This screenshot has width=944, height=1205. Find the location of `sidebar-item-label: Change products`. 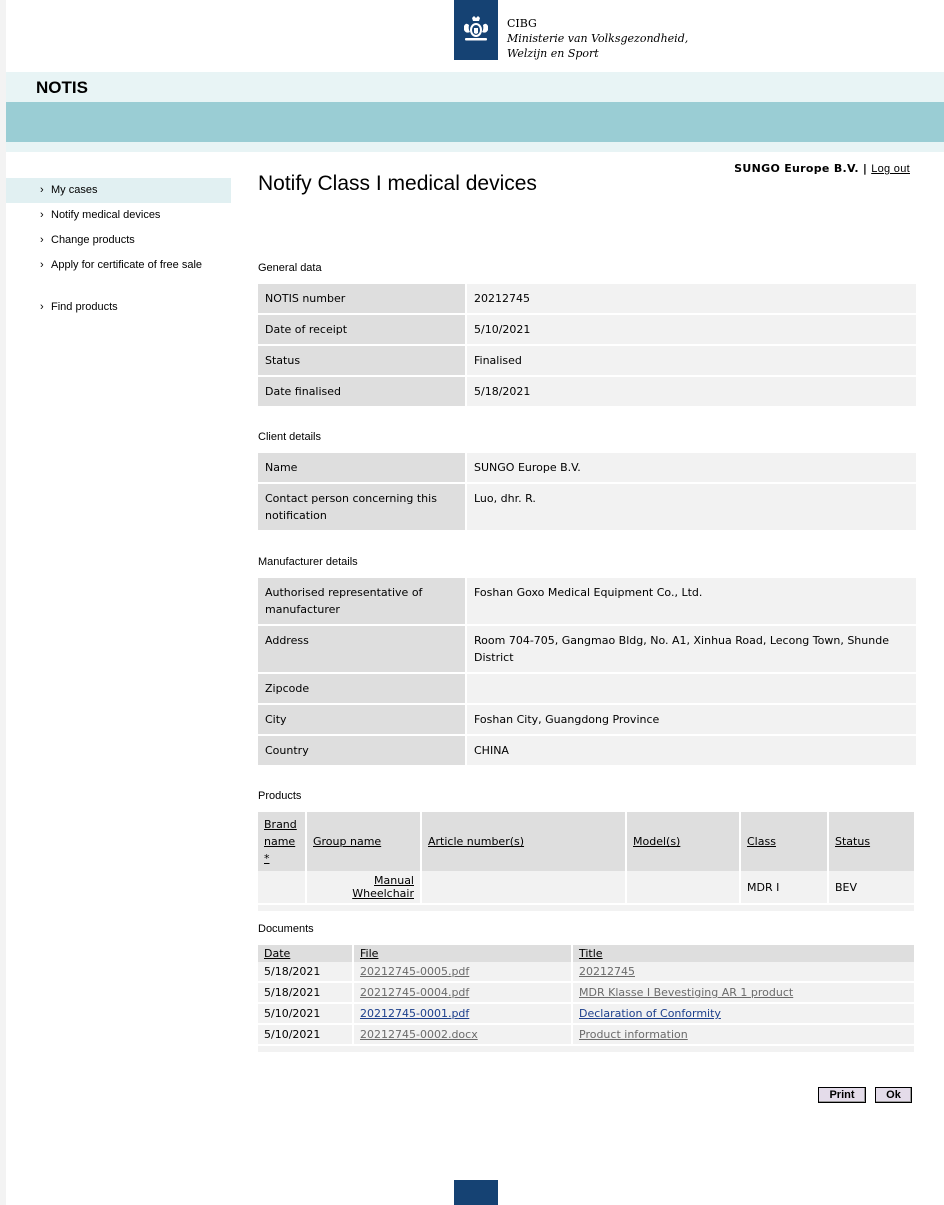

sidebar-item-label: Change products is located at coordinates (93, 240).